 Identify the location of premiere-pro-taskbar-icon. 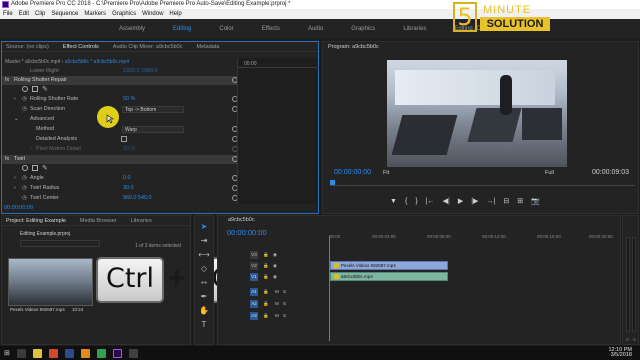
(117, 353).